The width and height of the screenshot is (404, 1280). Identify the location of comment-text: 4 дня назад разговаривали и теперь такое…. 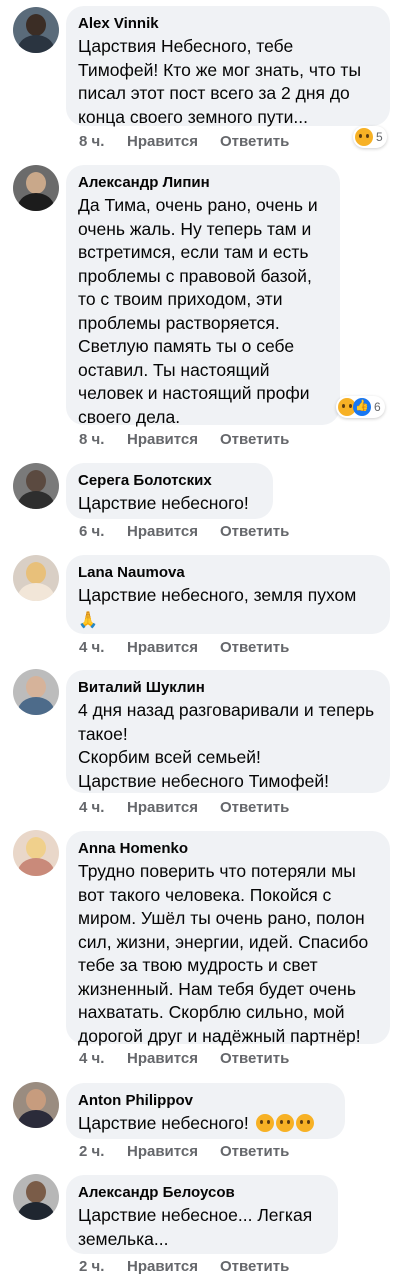
(226, 745).